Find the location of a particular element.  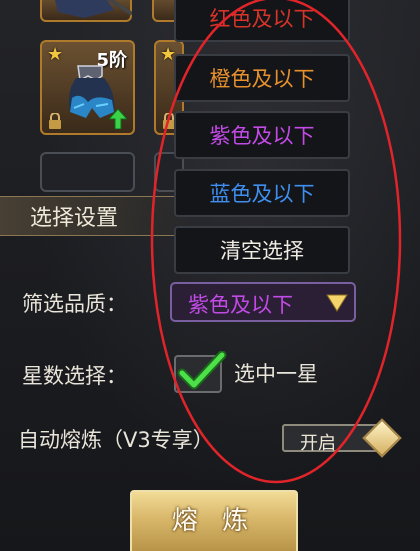

smelt-button-label: 熔 炼 is located at coordinates (214, 521).